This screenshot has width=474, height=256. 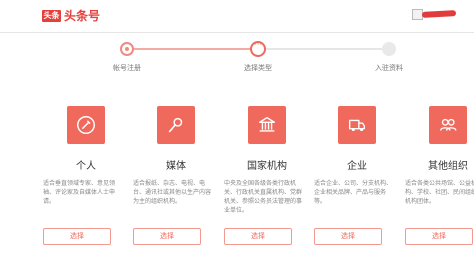 What do you see at coordinates (353, 179) in the screenshot?
I see `card-enterprise: 企业 适合企业、公司、分支机构、企业相关品牌、产品与服务等。 选择` at bounding box center [353, 179].